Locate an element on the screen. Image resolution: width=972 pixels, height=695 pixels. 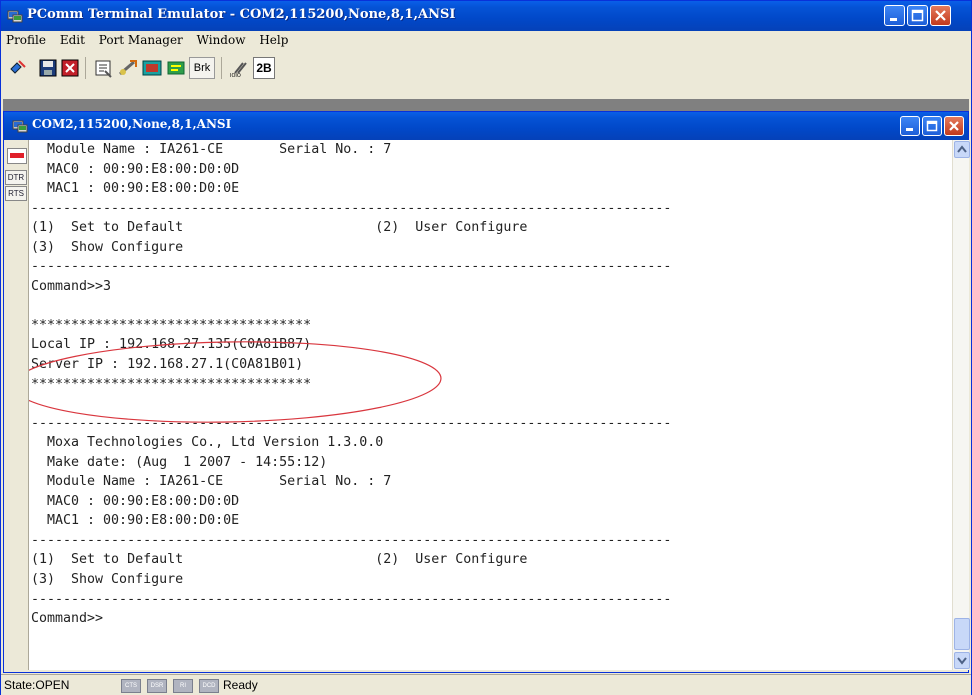
two-byte-button: 2B is located at coordinates (264, 68).